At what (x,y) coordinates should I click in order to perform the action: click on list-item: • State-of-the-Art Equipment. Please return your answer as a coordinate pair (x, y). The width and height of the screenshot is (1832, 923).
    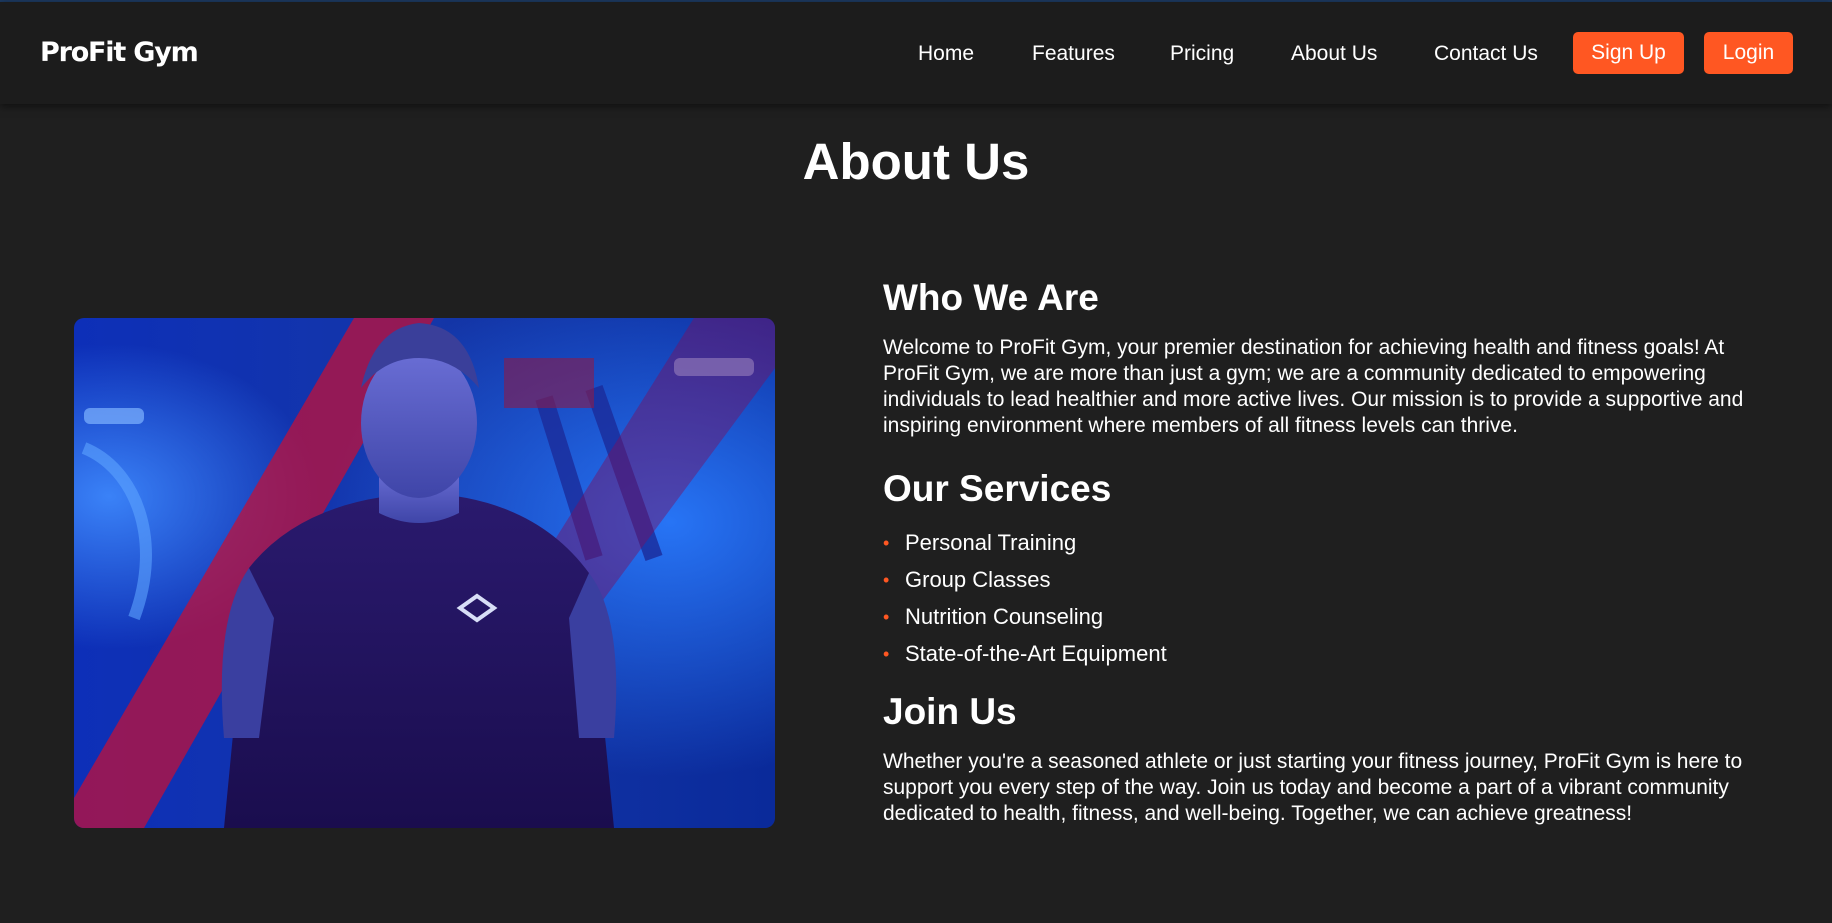
    Looking at the image, I should click on (1325, 654).